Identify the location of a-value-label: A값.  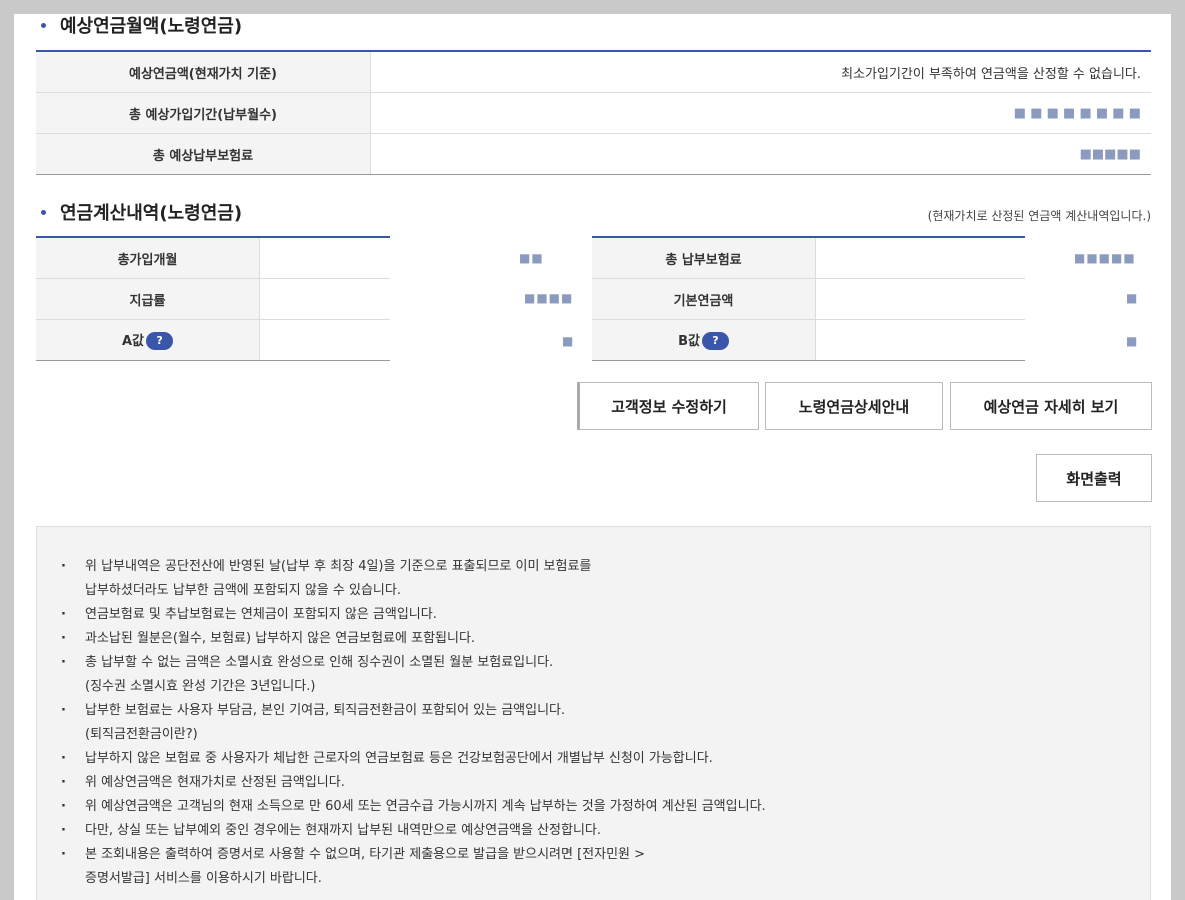
(133, 341).